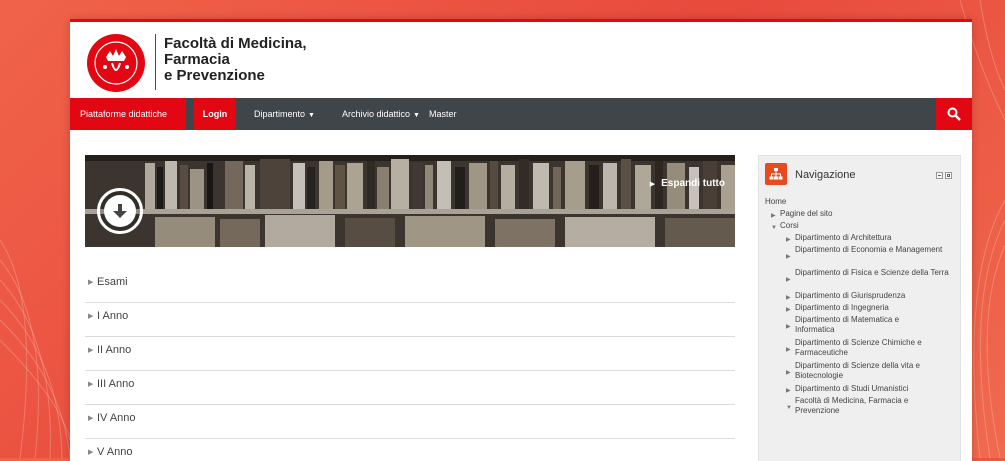  Describe the element at coordinates (842, 307) in the screenshot. I see `tree-item-label: Dipartimento di Ingegneria` at that location.